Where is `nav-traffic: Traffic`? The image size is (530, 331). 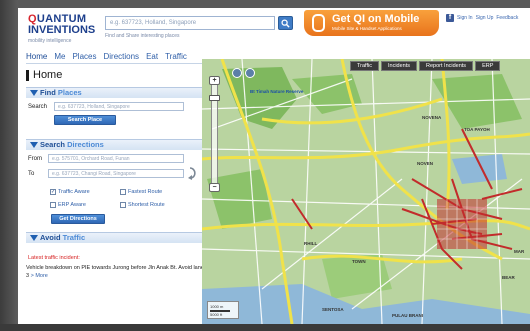 nav-traffic: Traffic is located at coordinates (176, 56).